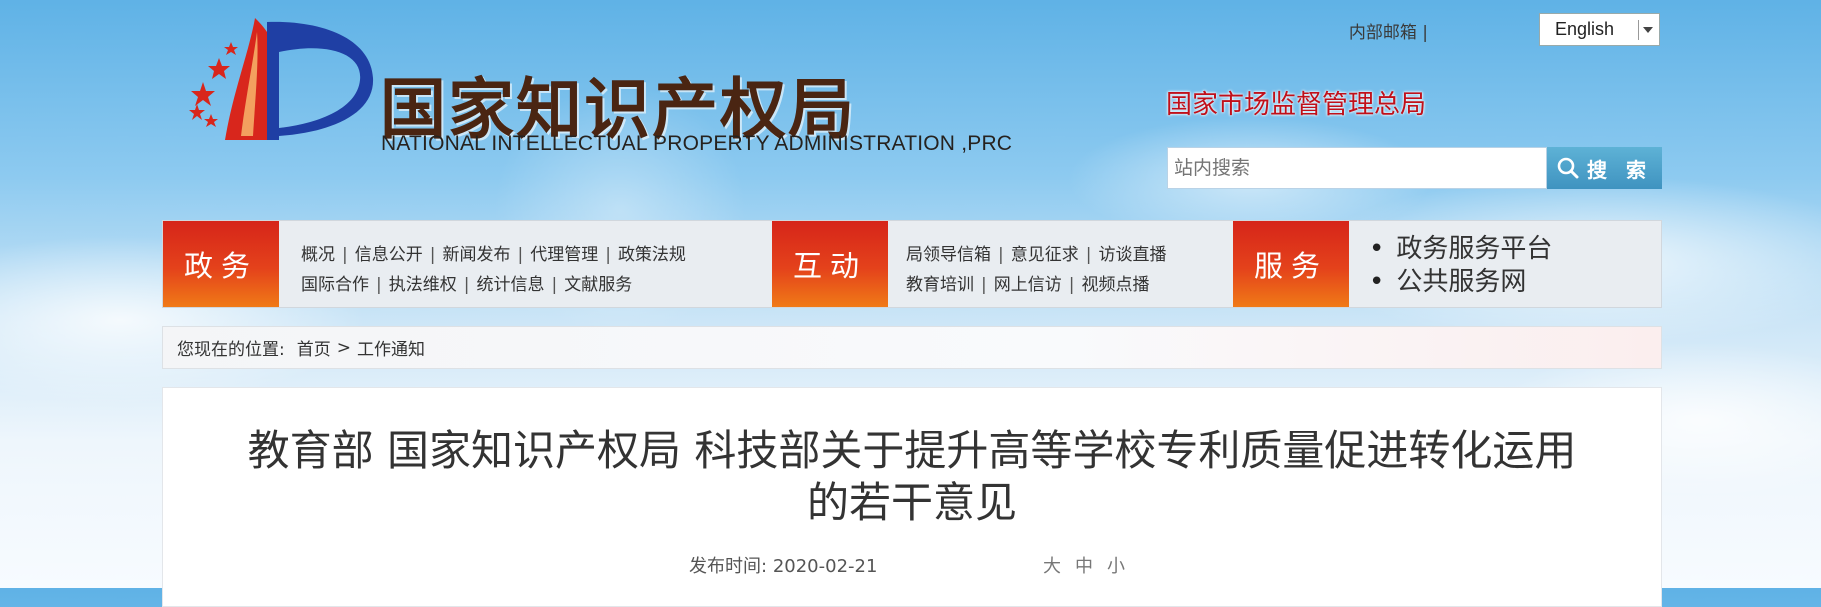 Image resolution: width=1821 pixels, height=607 pixels. I want to click on nav-link-online-petition: 网上信访, so click(1028, 285).